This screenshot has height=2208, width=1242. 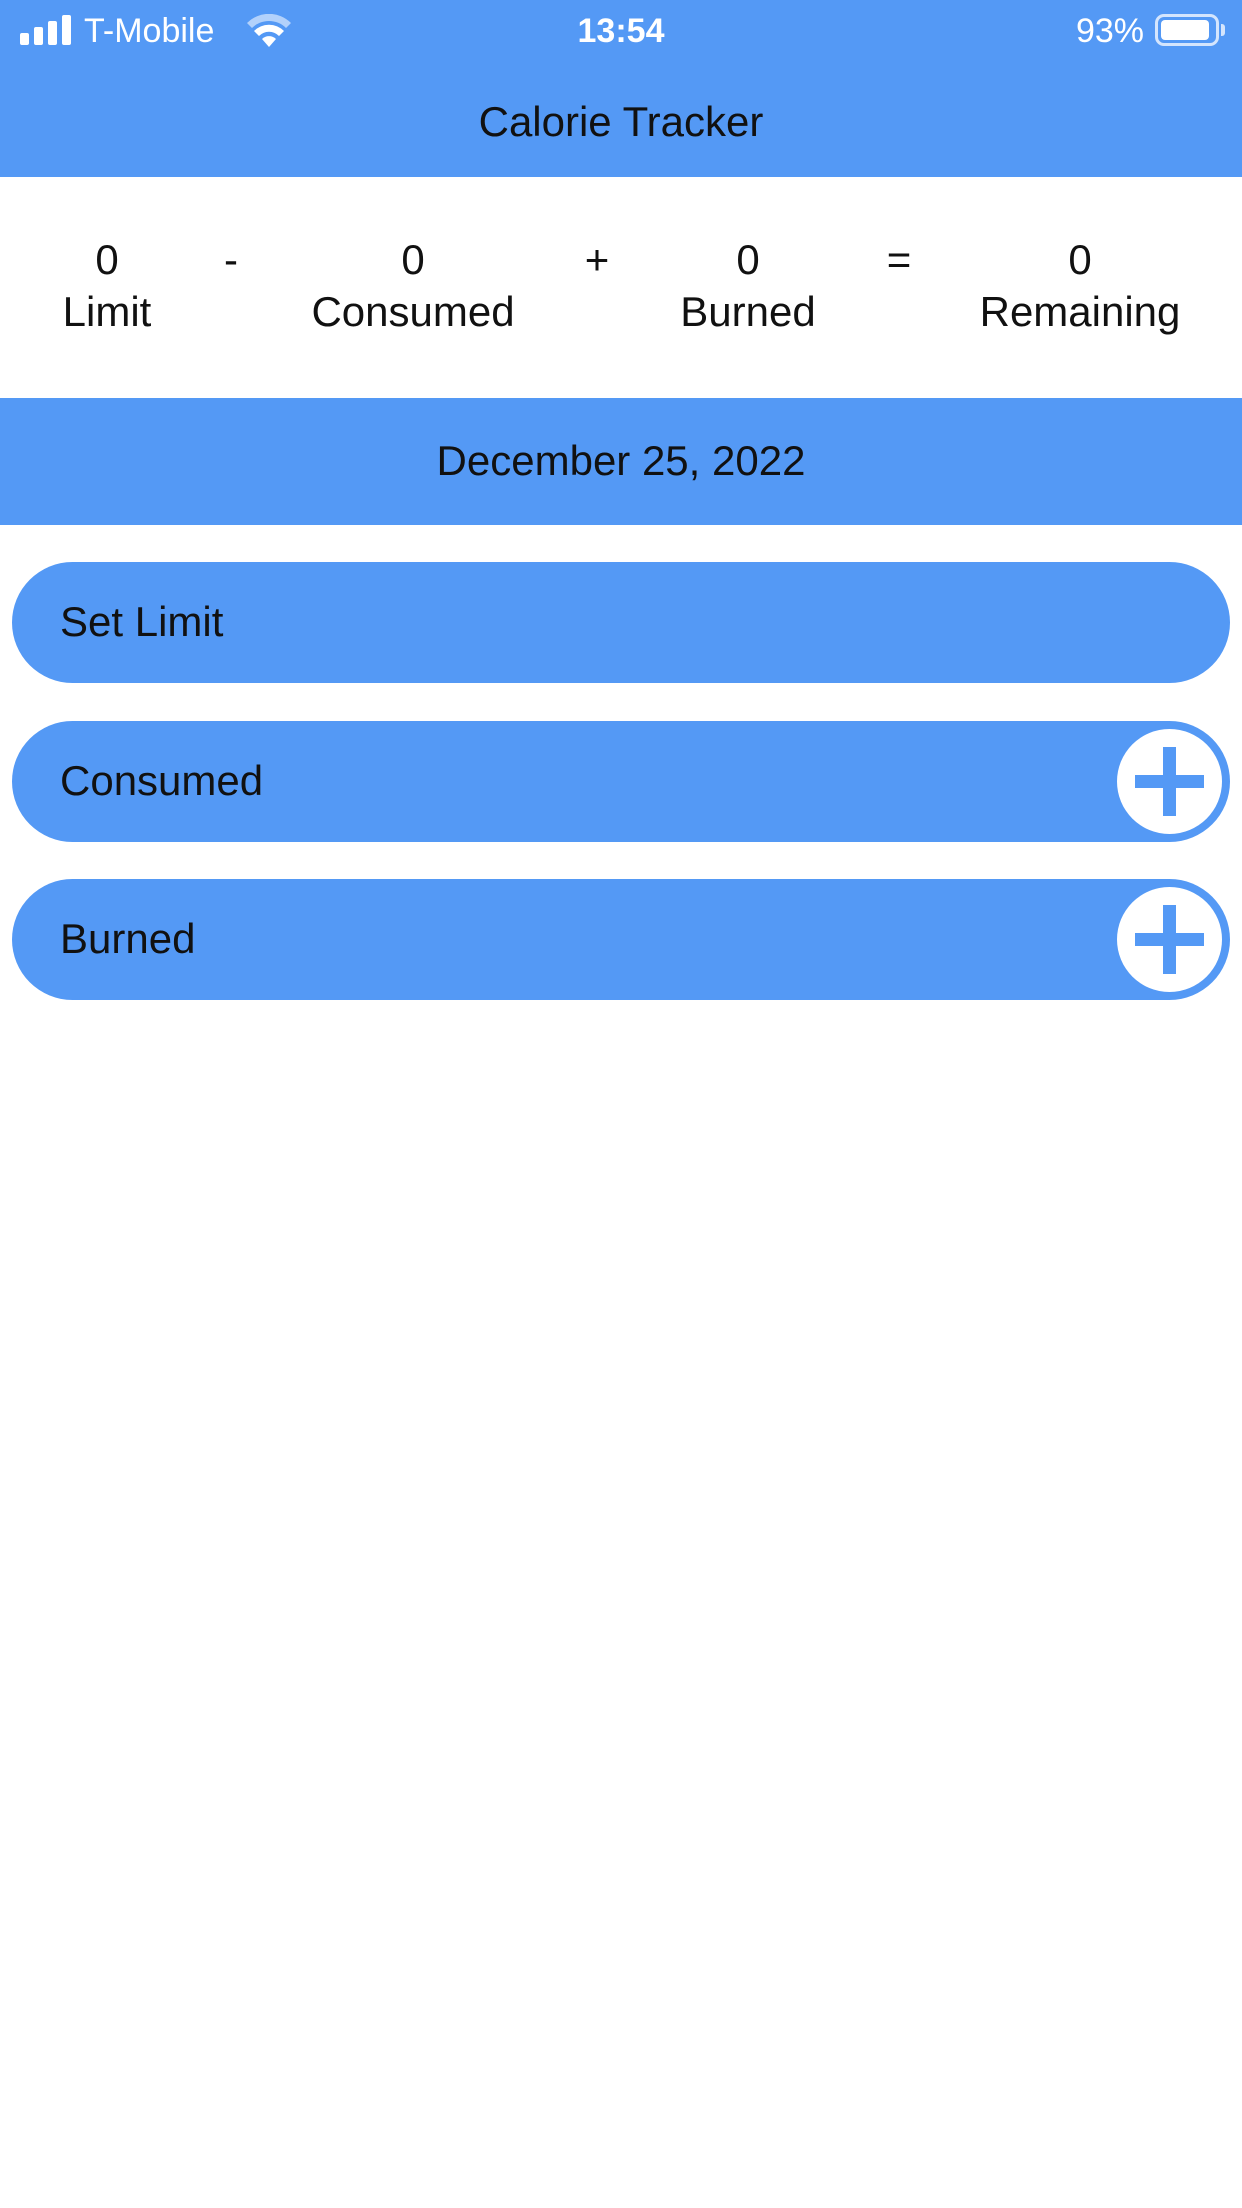 I want to click on battery-icon, so click(x=1187, y=30).